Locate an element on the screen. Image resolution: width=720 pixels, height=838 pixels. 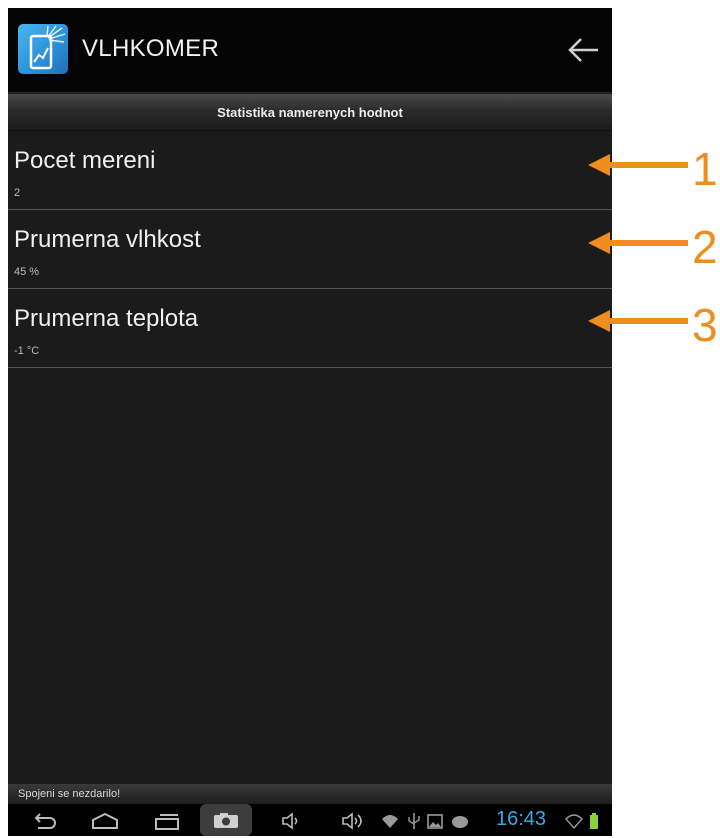
android-icon is located at coordinates (460, 822).